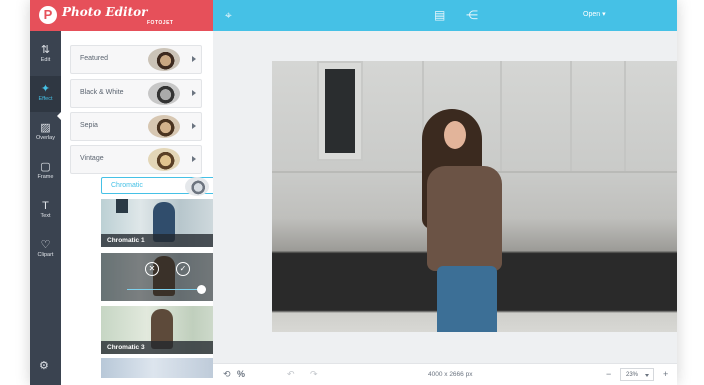  I want to click on category-sepia: Sepia, so click(136, 126).